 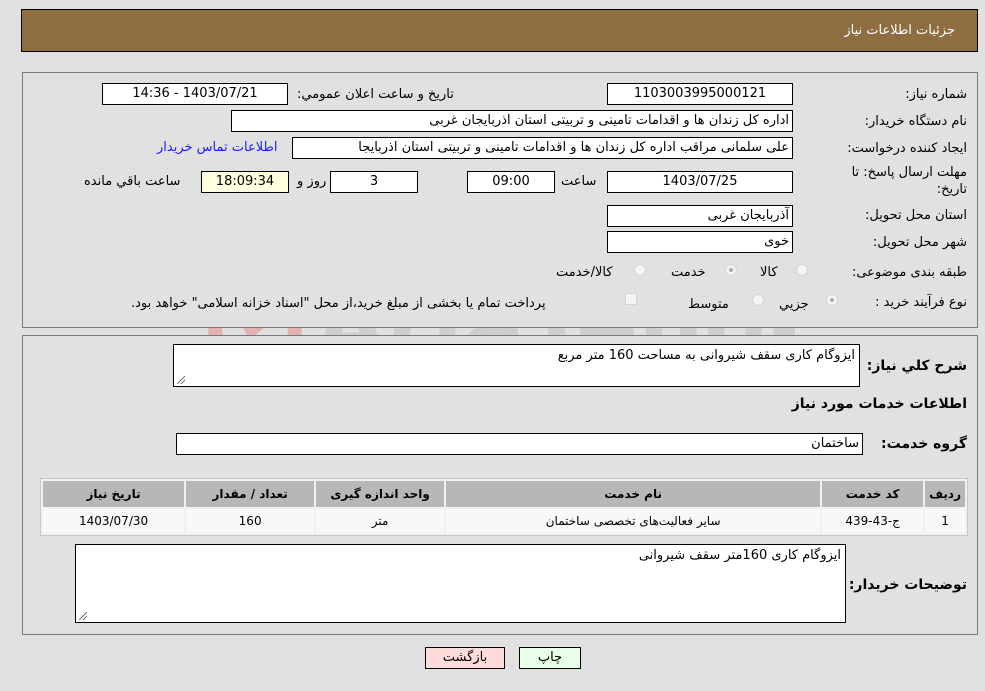 I want to click on category-radio-service, so click(x=731, y=270).